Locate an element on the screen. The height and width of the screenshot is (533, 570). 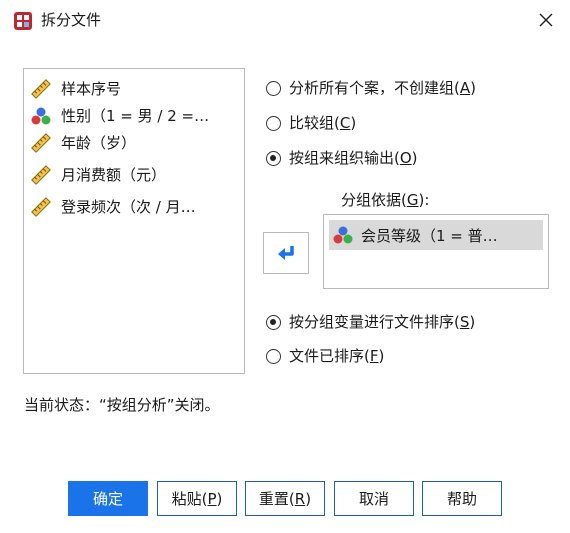
list-item: 年龄（岁） is located at coordinates (136, 143).